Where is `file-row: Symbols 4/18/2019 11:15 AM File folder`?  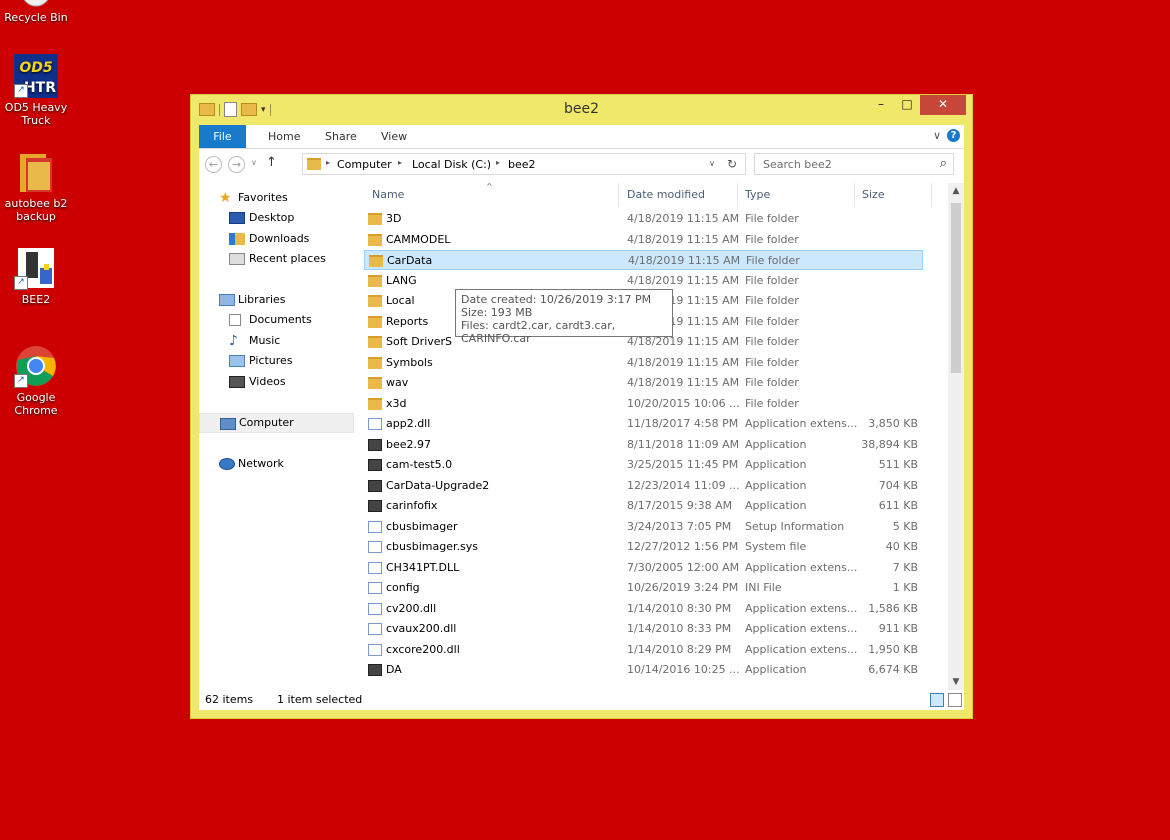 file-row: Symbols 4/18/2019 11:15 AM File folder is located at coordinates (643, 363).